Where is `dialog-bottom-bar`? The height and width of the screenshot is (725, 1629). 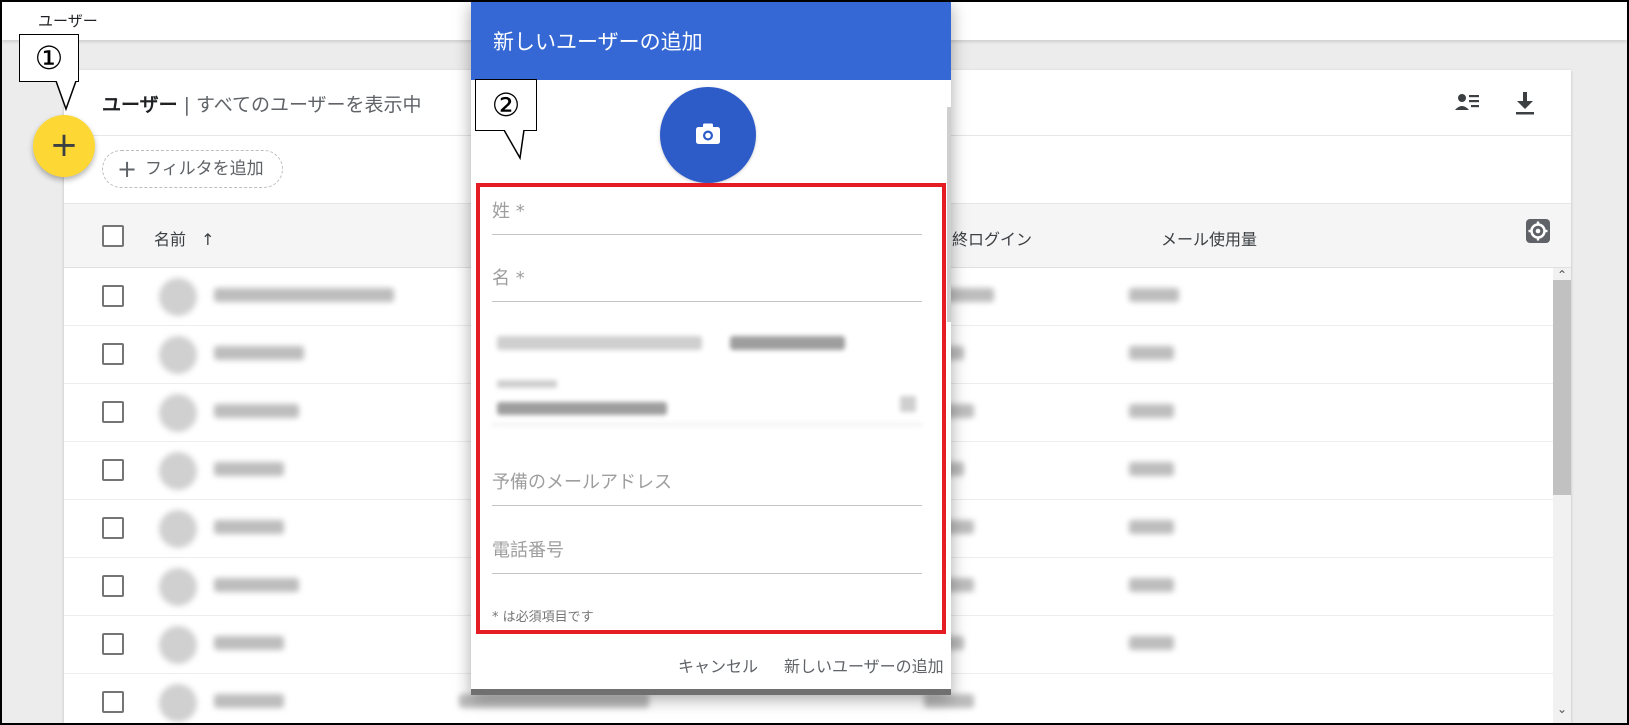
dialog-bottom-bar is located at coordinates (711, 692).